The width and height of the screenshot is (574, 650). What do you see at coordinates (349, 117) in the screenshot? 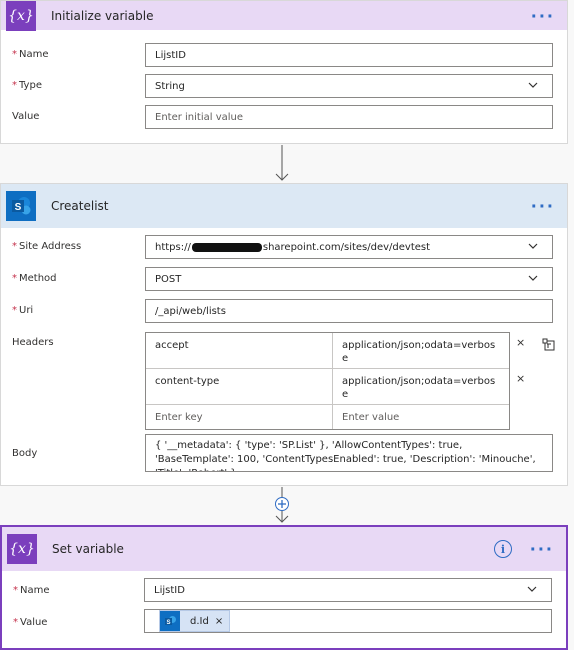
I see `value-input: Enter initial value` at bounding box center [349, 117].